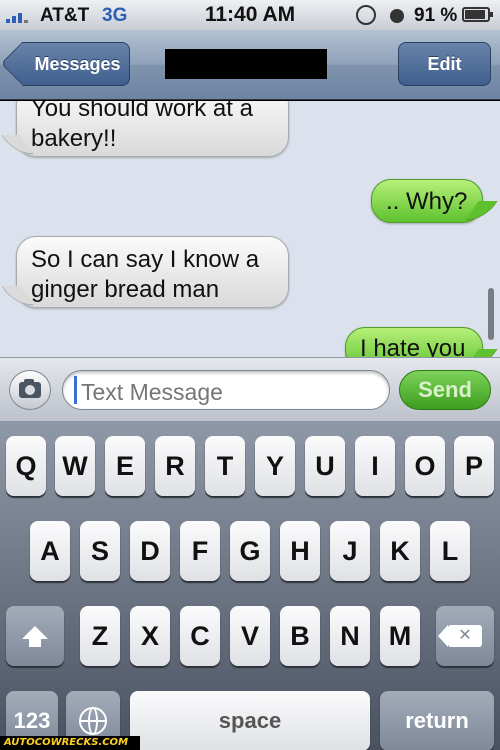  What do you see at coordinates (300, 551) in the screenshot?
I see `key-h: H` at bounding box center [300, 551].